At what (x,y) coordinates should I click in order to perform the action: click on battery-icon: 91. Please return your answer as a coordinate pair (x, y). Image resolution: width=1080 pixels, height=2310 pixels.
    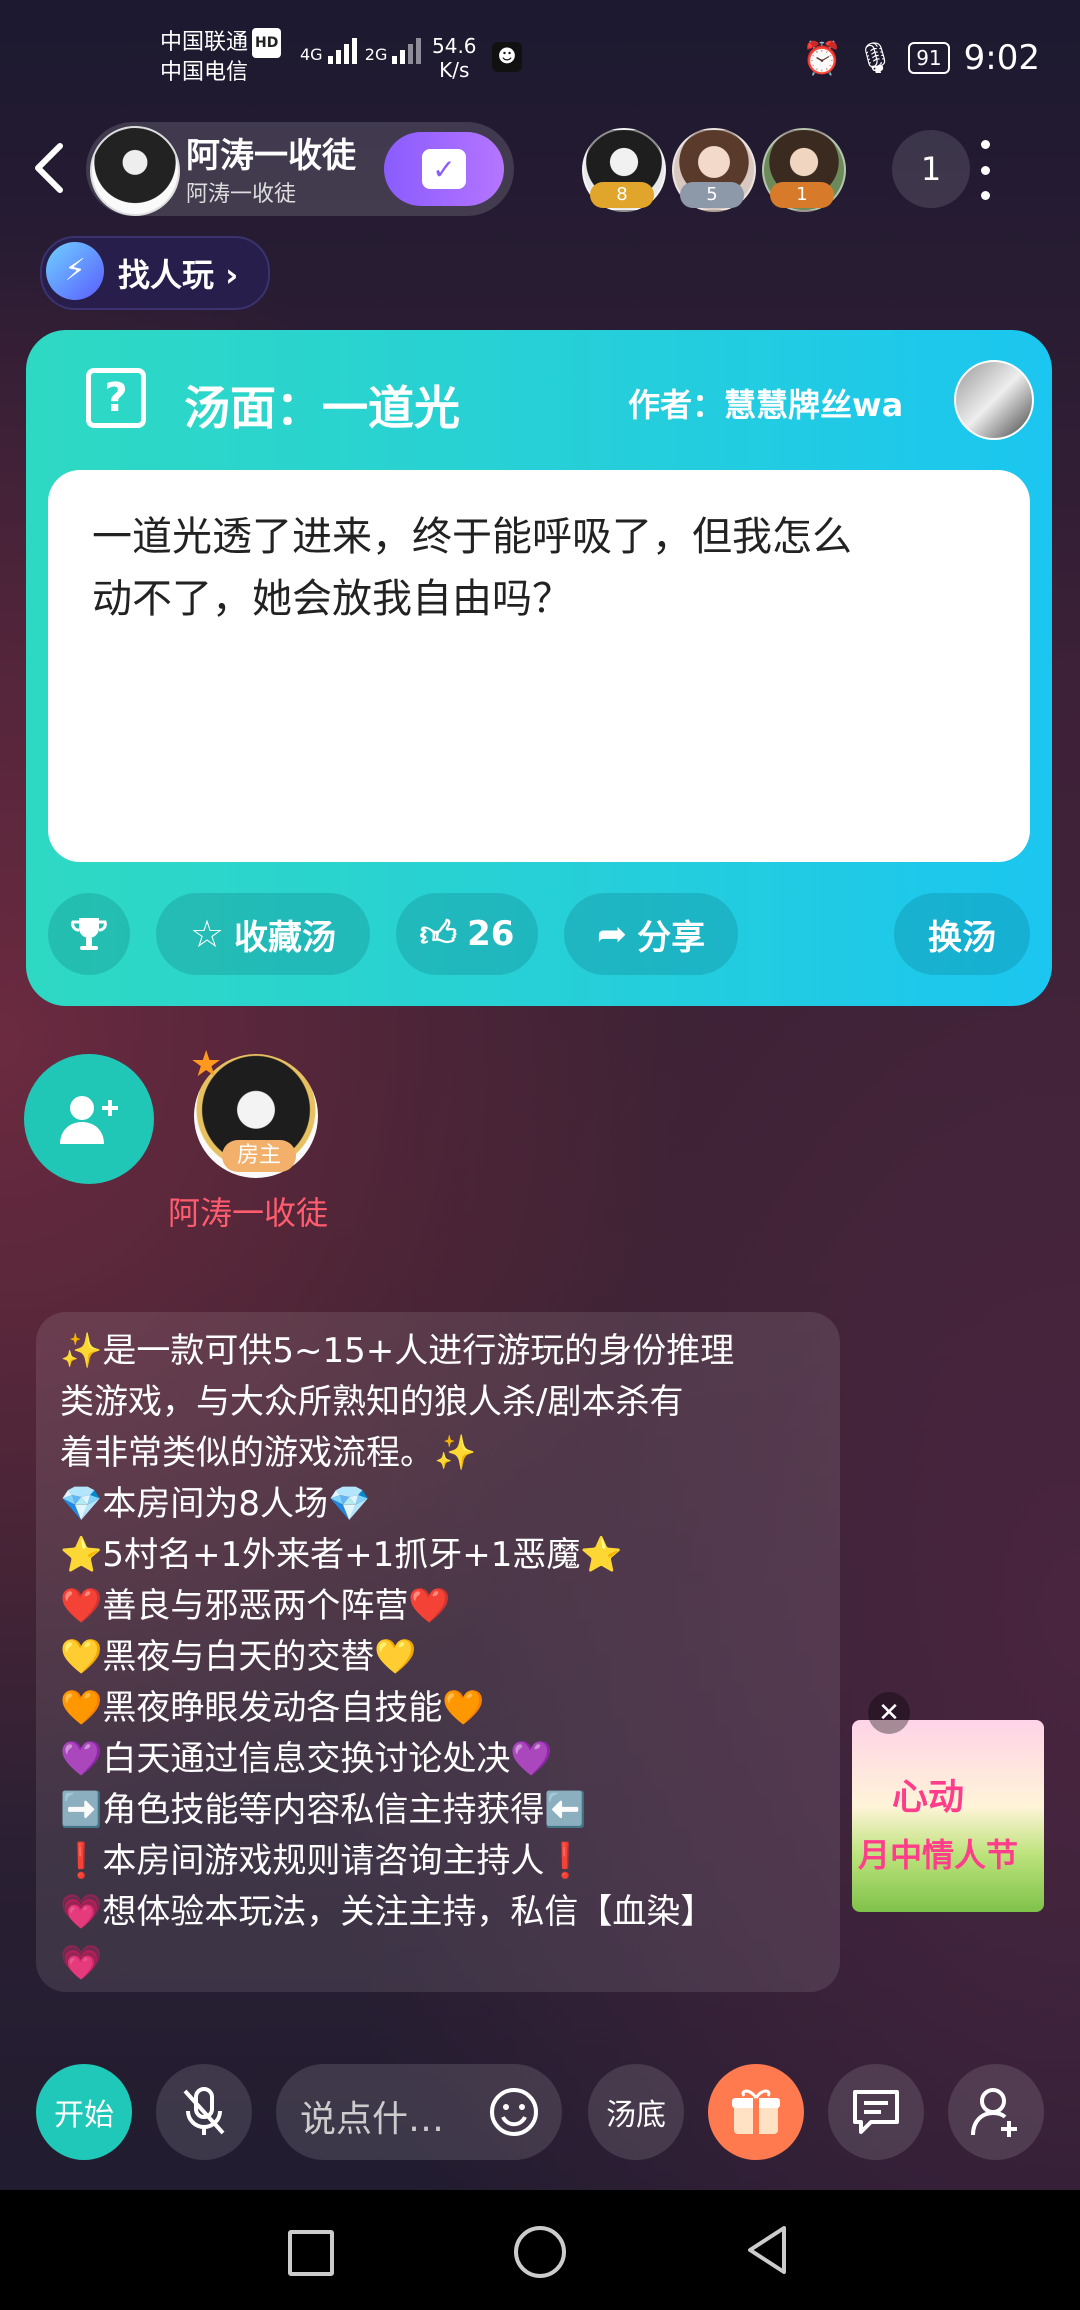
    Looking at the image, I should click on (929, 58).